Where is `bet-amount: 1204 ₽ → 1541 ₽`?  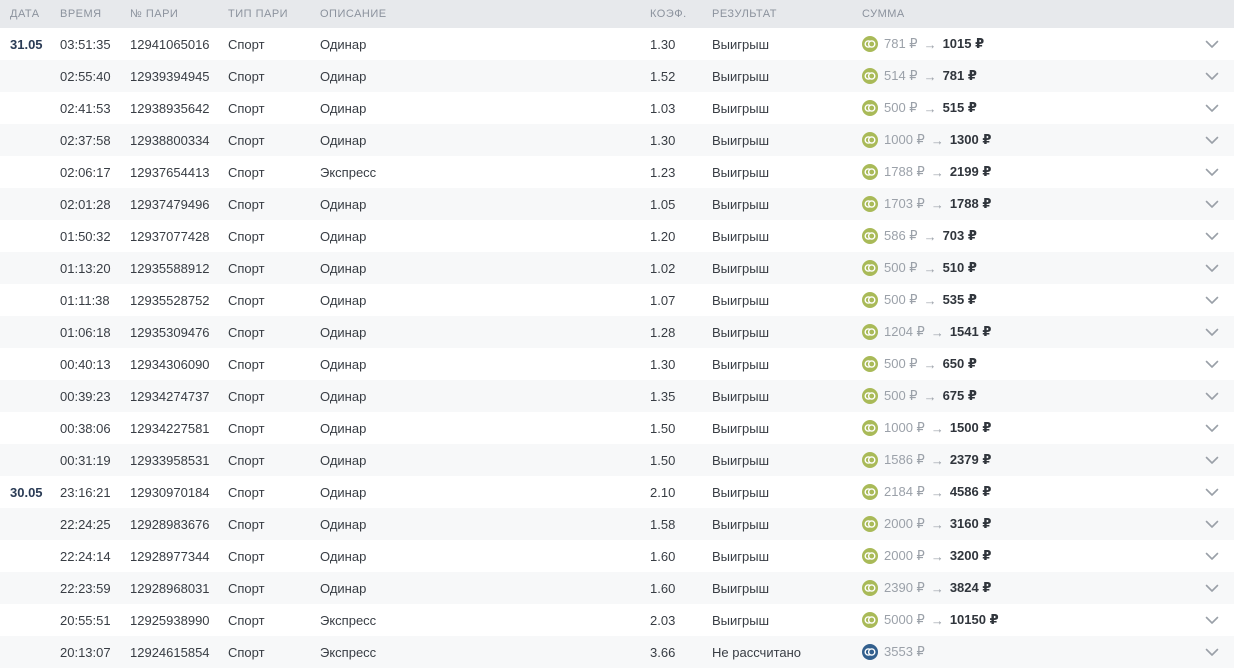 bet-amount: 1204 ₽ → 1541 ₽ is located at coordinates (1026, 332).